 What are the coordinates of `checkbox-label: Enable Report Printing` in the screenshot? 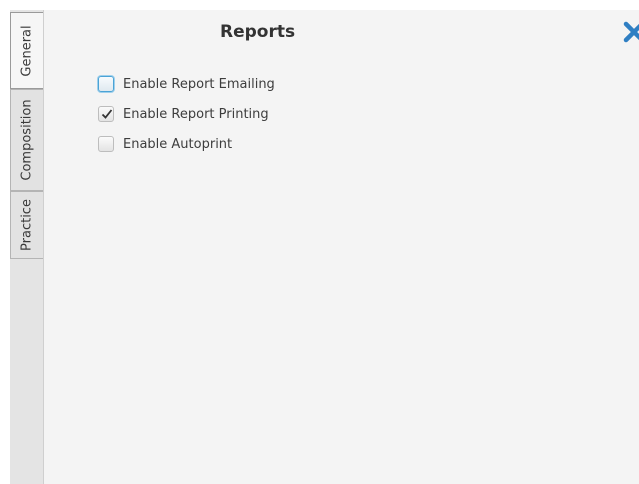 It's located at (196, 114).